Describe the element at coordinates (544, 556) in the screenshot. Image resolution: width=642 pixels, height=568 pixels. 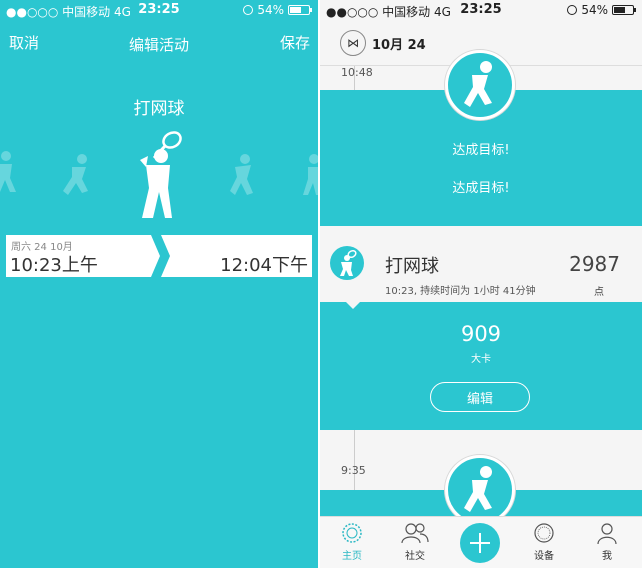
I see `tab-label: 设备` at that location.